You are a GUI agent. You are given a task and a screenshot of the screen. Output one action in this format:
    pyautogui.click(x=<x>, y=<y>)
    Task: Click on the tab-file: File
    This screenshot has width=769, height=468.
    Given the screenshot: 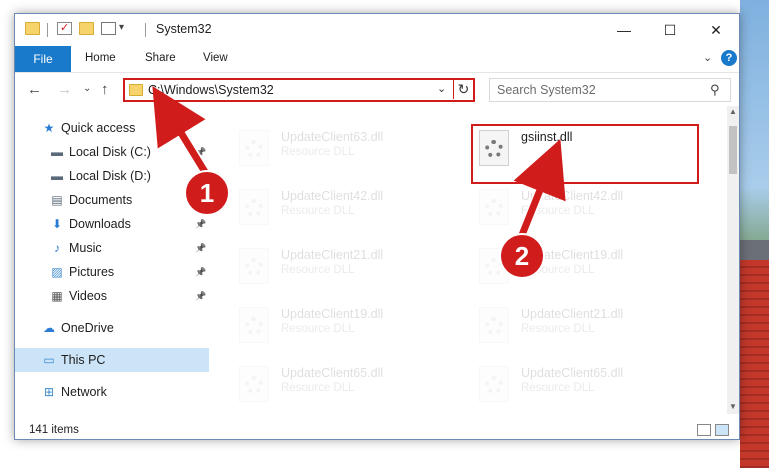 What is the action you would take?
    pyautogui.click(x=43, y=59)
    